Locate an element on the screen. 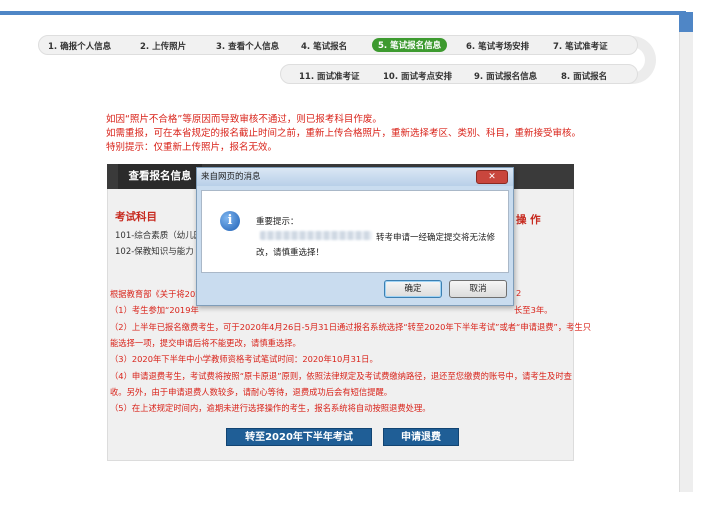  dialog-heading: 重要提示： is located at coordinates (277, 222).